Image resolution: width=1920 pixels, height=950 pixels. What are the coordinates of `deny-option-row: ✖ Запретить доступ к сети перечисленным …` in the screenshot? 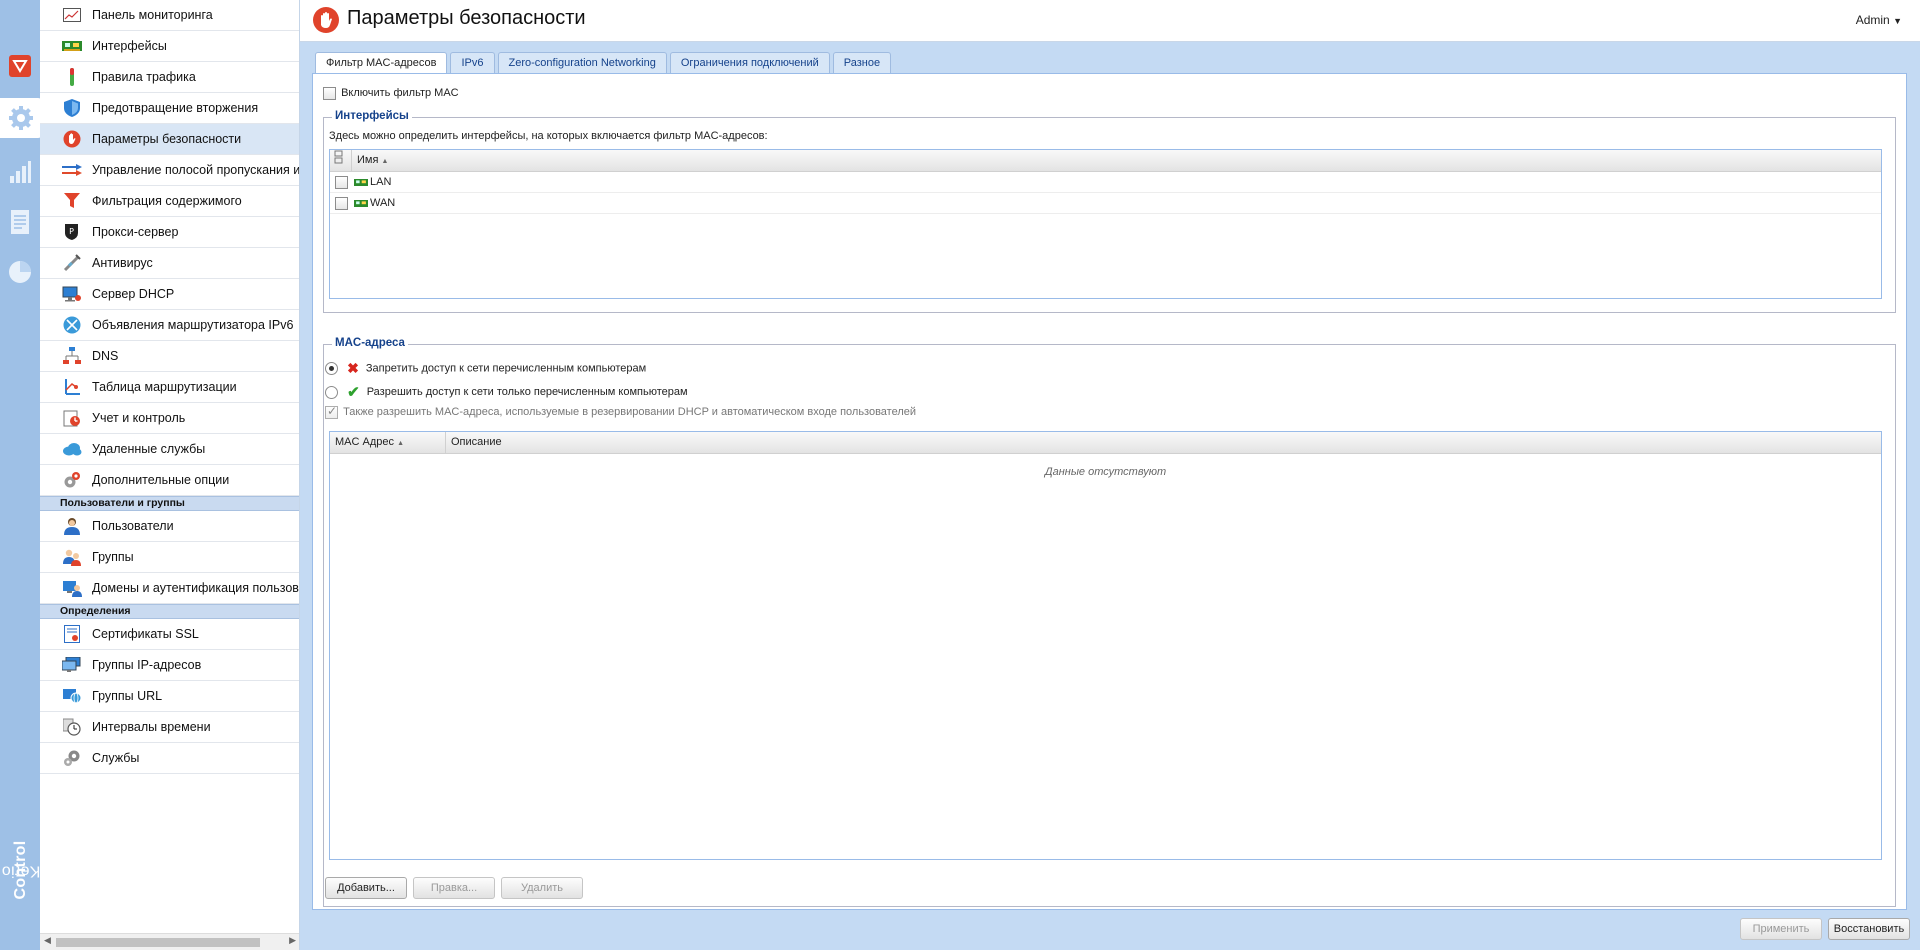 It's located at (485, 368).